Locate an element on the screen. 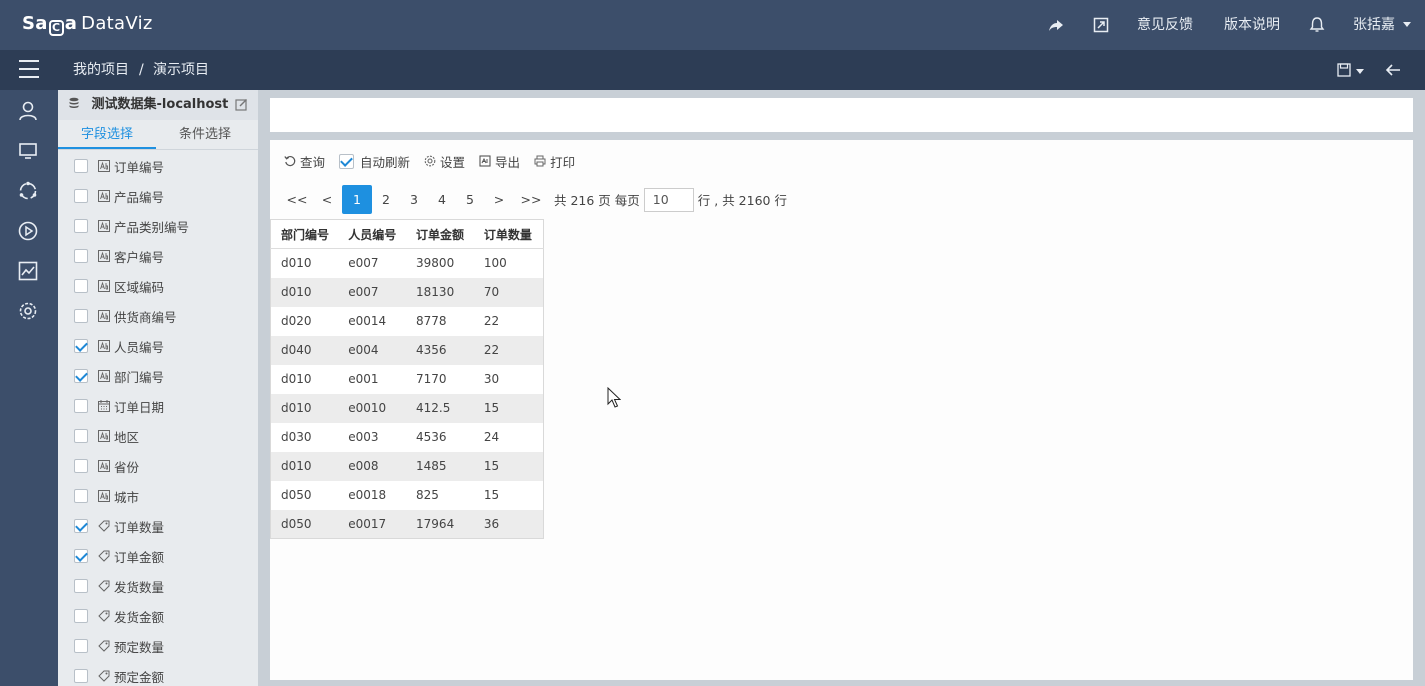  table-cell: 1485 is located at coordinates (440, 466).